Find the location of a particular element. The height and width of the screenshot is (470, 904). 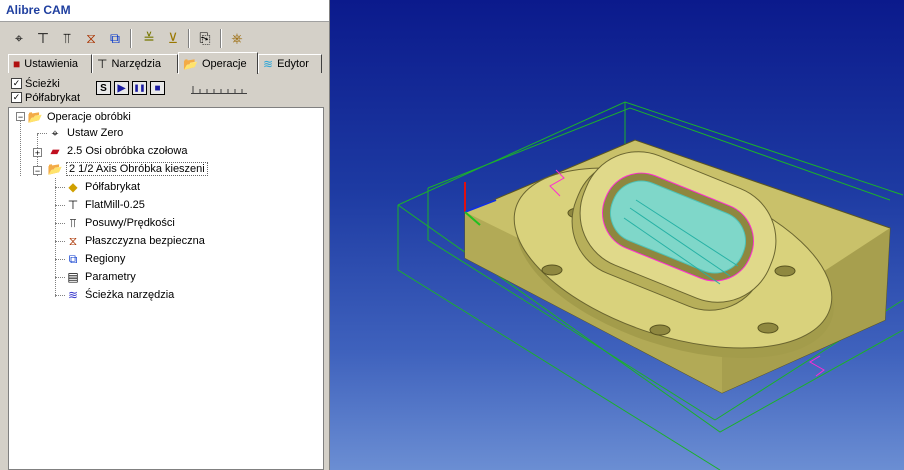

copy-icon: ⎘ is located at coordinates (205, 38).